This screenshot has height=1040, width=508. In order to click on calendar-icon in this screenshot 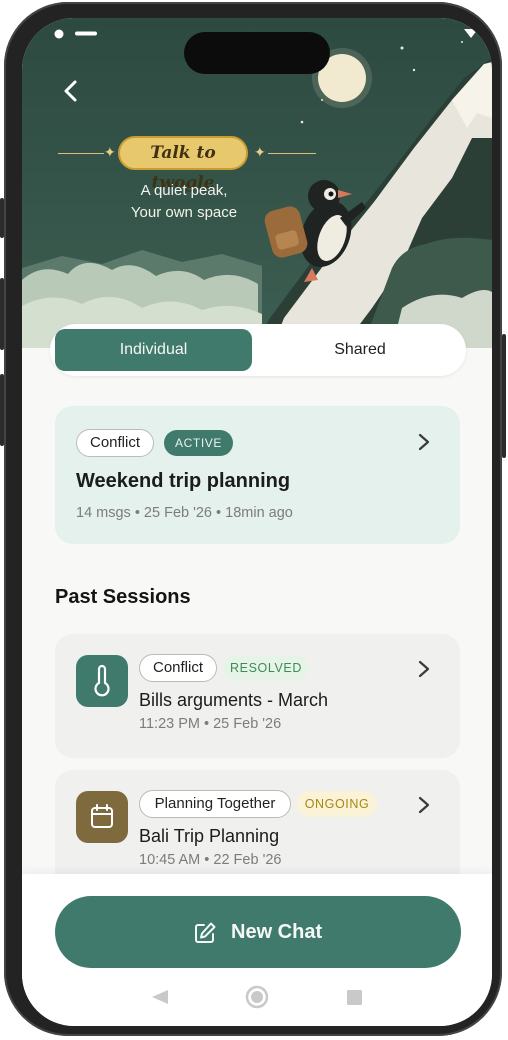, I will do `click(102, 816)`.